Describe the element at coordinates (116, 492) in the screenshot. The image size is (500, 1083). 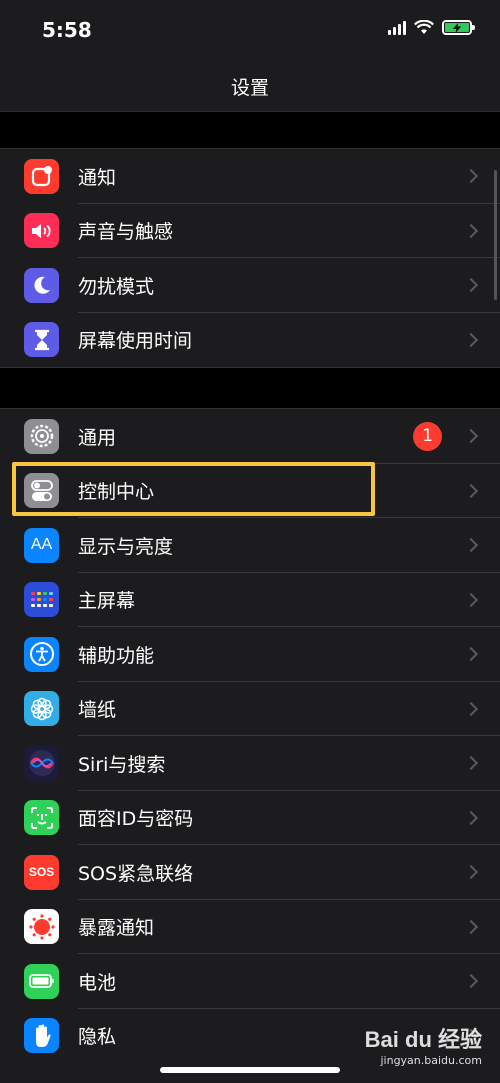
I see `settings-row-label: 控制中心` at that location.